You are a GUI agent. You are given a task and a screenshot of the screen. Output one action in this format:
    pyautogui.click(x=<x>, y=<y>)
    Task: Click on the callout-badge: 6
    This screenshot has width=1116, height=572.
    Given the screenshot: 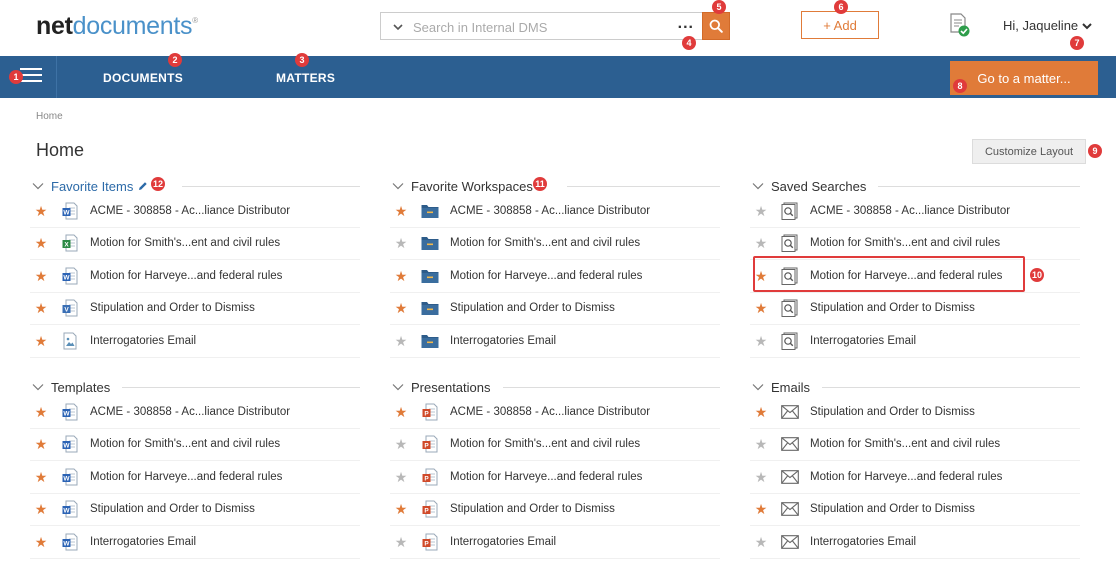 What is the action you would take?
    pyautogui.click(x=841, y=7)
    